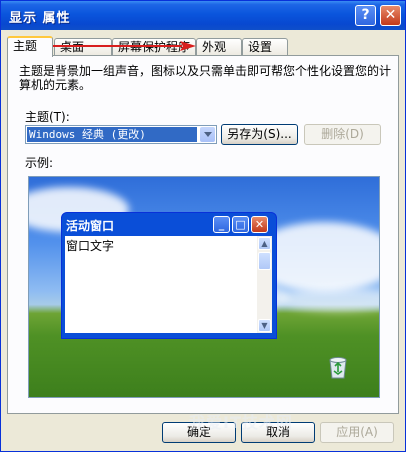  Describe the element at coordinates (205, 78) in the screenshot. I see `theme-description: 主题是背景加一组声音，图标以及只需单击即可帮您个性化设置您的计算机的元素。` at that location.